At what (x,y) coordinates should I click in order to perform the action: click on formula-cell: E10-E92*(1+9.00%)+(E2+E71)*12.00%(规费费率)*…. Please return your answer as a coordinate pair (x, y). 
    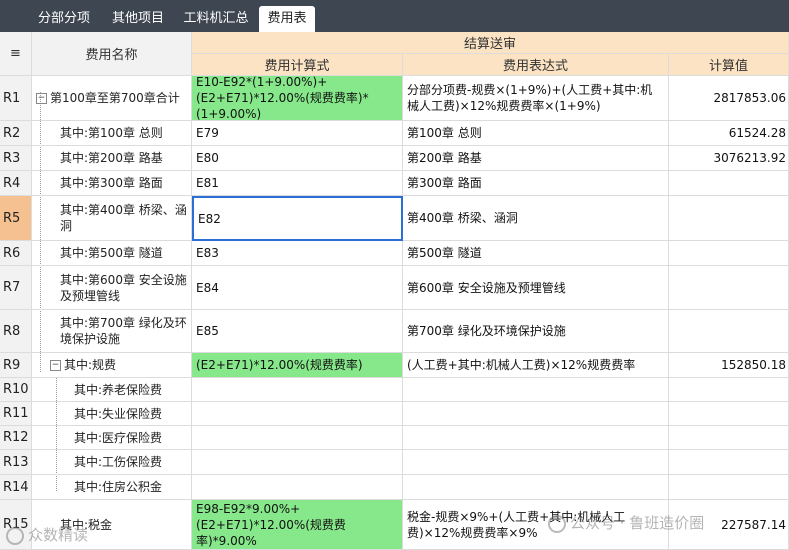
    Looking at the image, I should click on (297, 98).